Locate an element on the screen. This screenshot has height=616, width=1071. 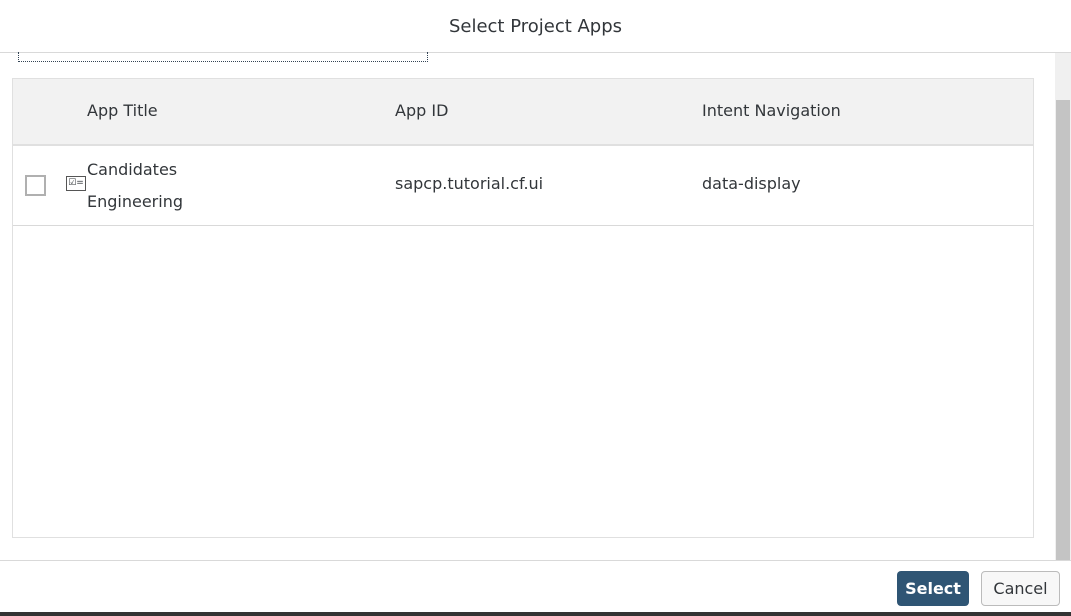
column-header-intent-navigation: Intent Navigation is located at coordinates (771, 110).